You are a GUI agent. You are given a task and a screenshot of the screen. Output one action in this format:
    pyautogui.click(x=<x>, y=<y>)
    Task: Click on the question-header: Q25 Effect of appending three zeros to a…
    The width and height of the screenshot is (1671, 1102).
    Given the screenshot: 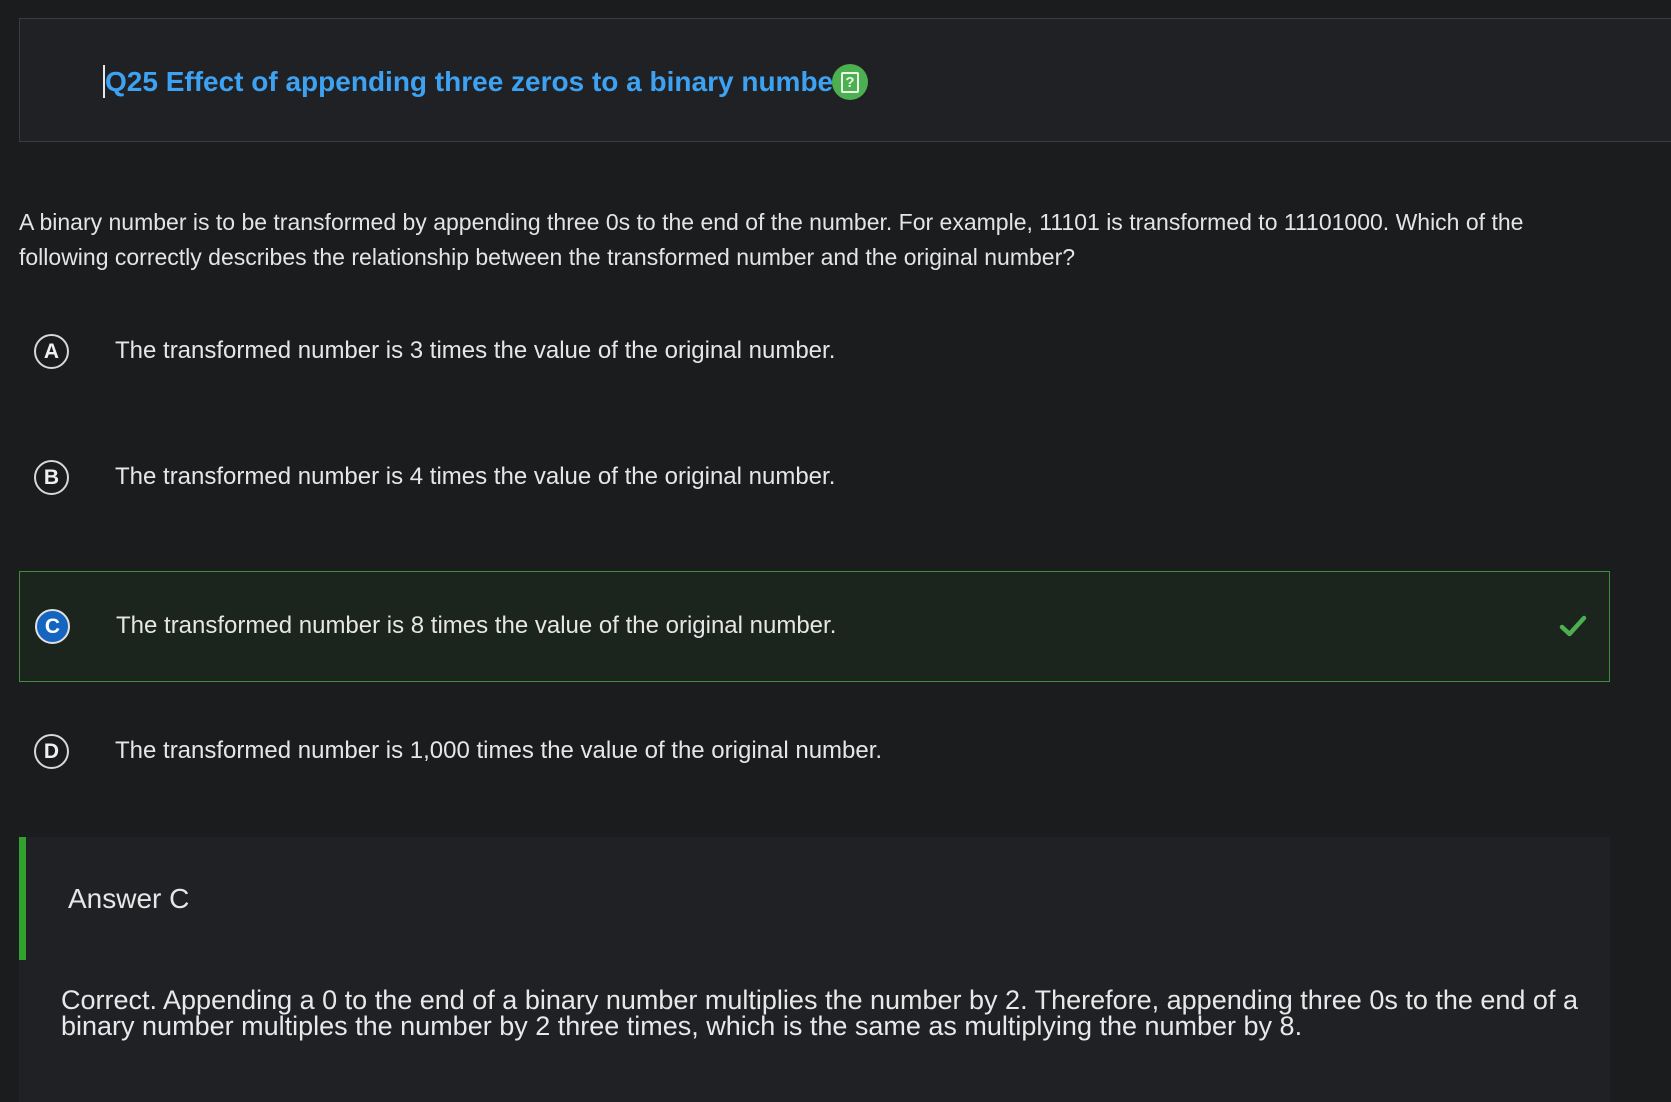 What is the action you would take?
    pyautogui.click(x=845, y=80)
    